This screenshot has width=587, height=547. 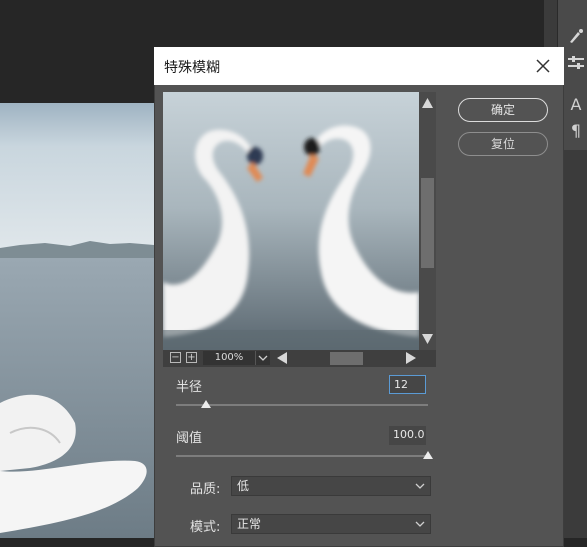 I want to click on horizontal-scroll-thumb, so click(x=346, y=358).